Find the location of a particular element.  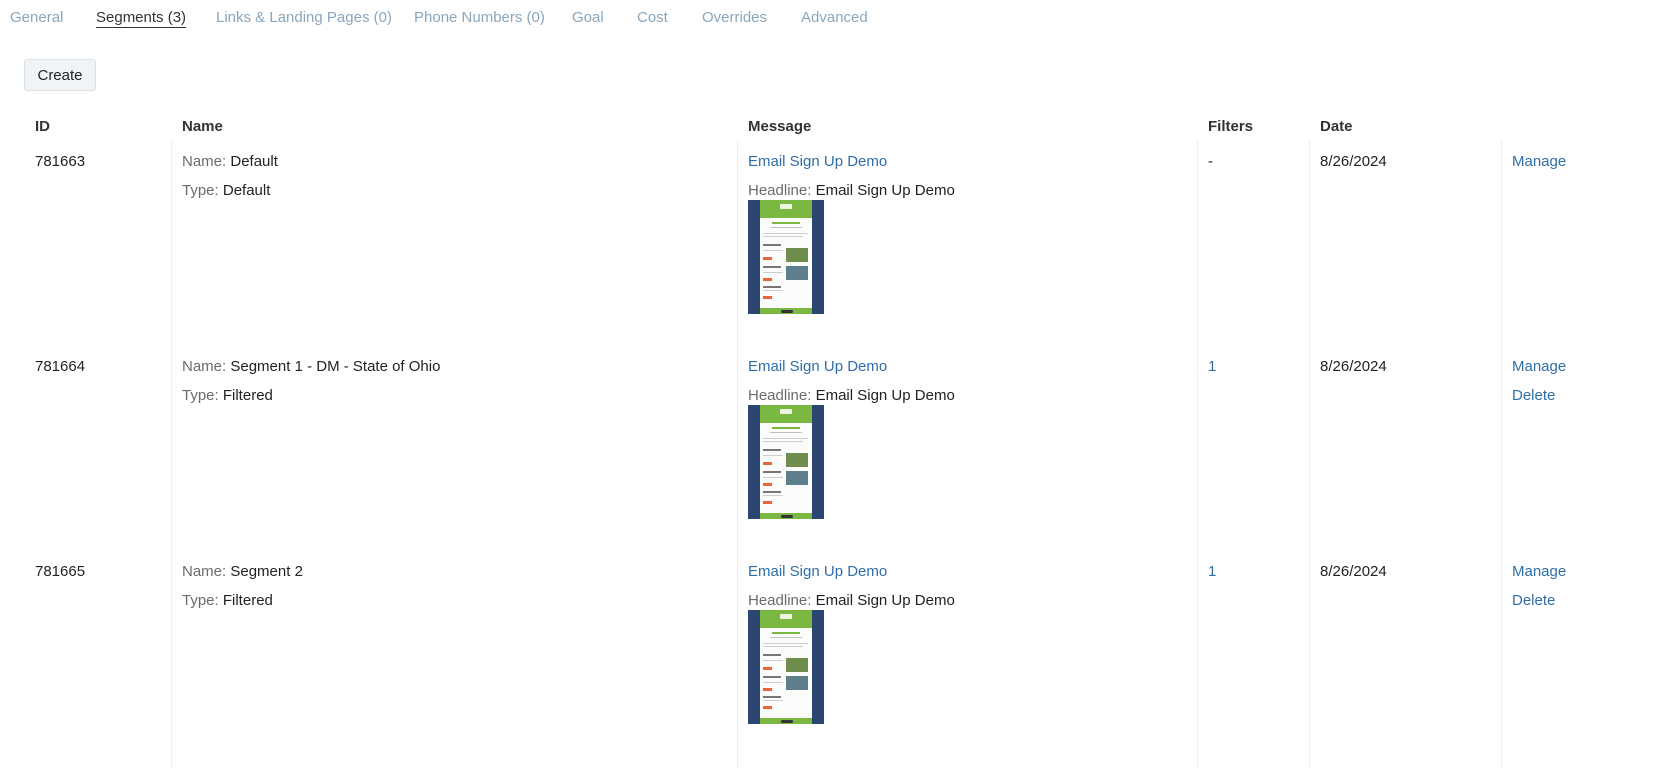

name-field: Name: Segment 2 is located at coordinates (242, 571).